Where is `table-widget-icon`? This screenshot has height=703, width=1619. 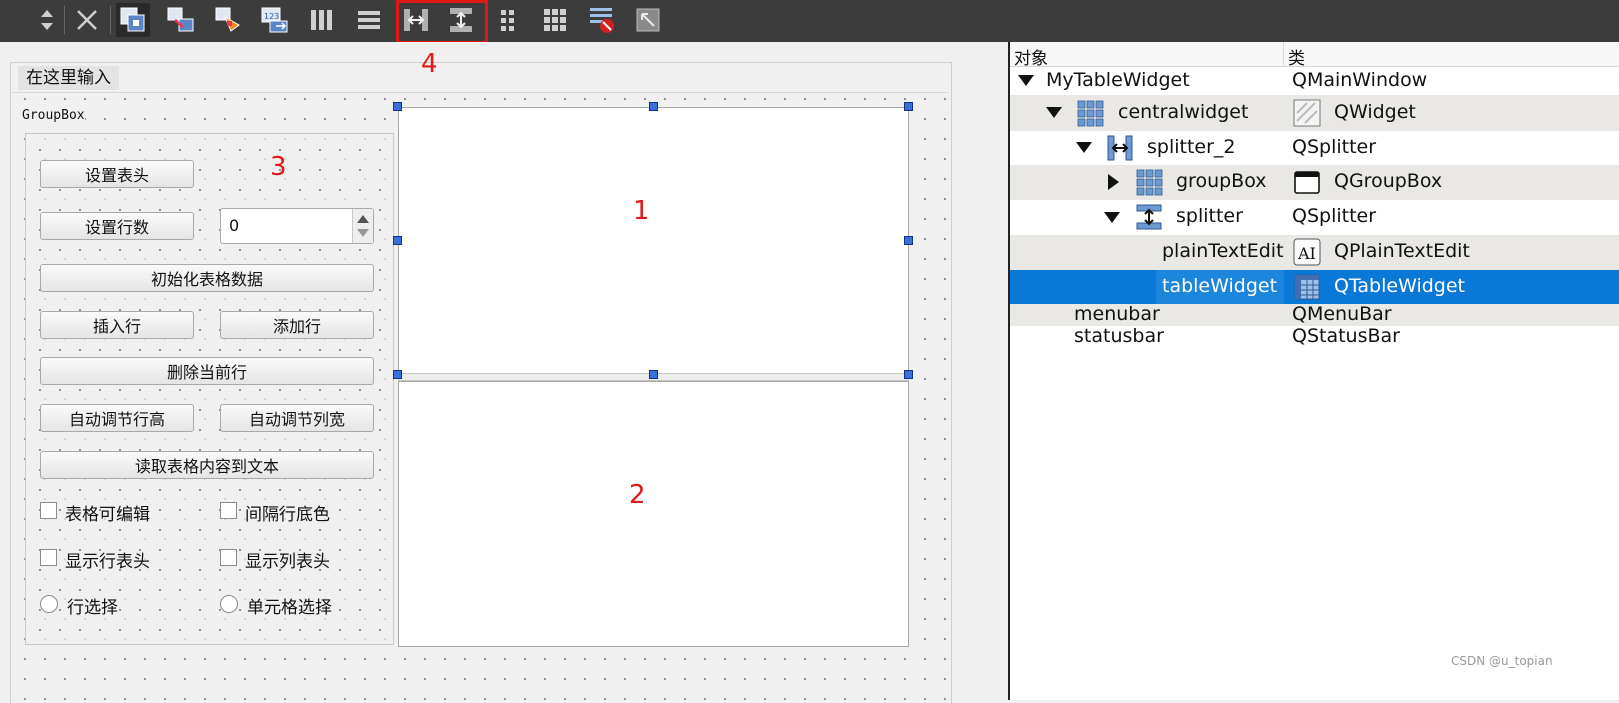 table-widget-icon is located at coordinates (1307, 287).